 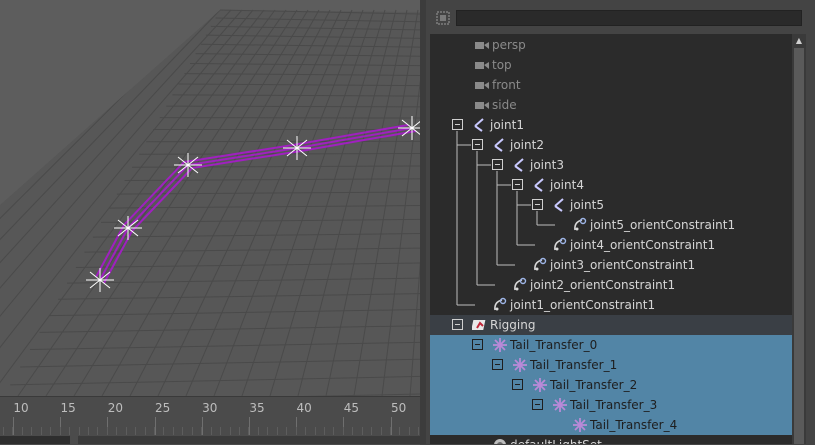 I want to click on outliner-item-front: front, so click(x=611, y=85).